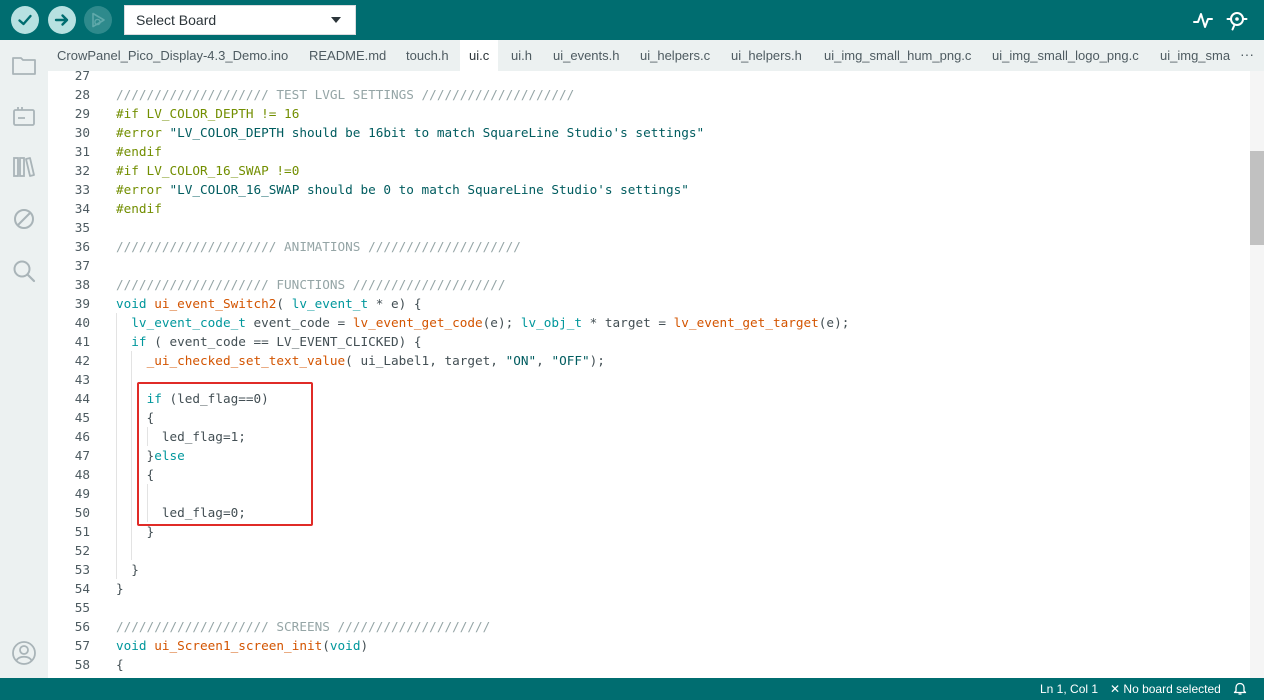 This screenshot has height=700, width=1264. I want to click on line-number: 38, so click(82, 284).